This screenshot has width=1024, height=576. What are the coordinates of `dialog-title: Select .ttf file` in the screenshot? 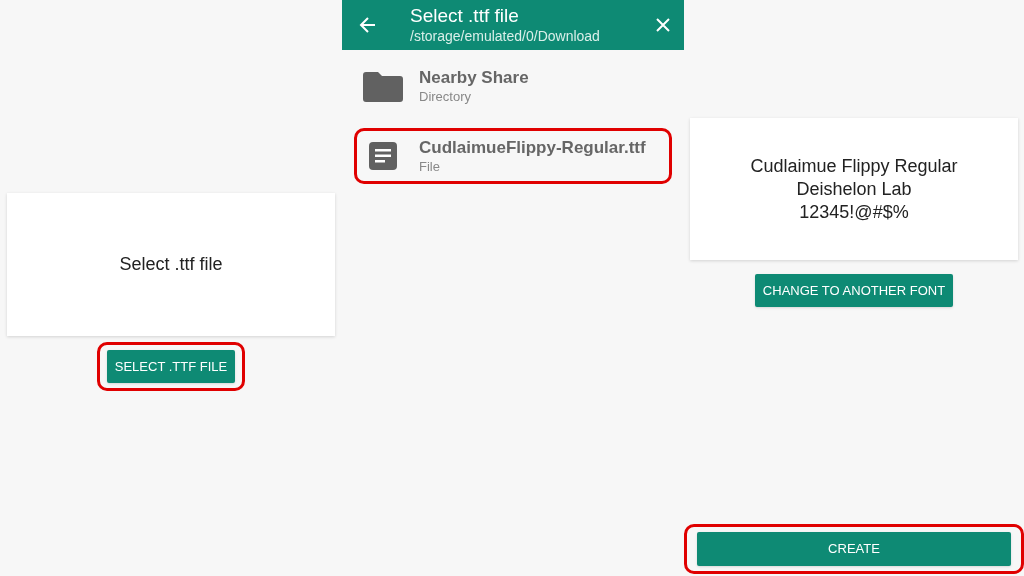 It's located at (465, 16).